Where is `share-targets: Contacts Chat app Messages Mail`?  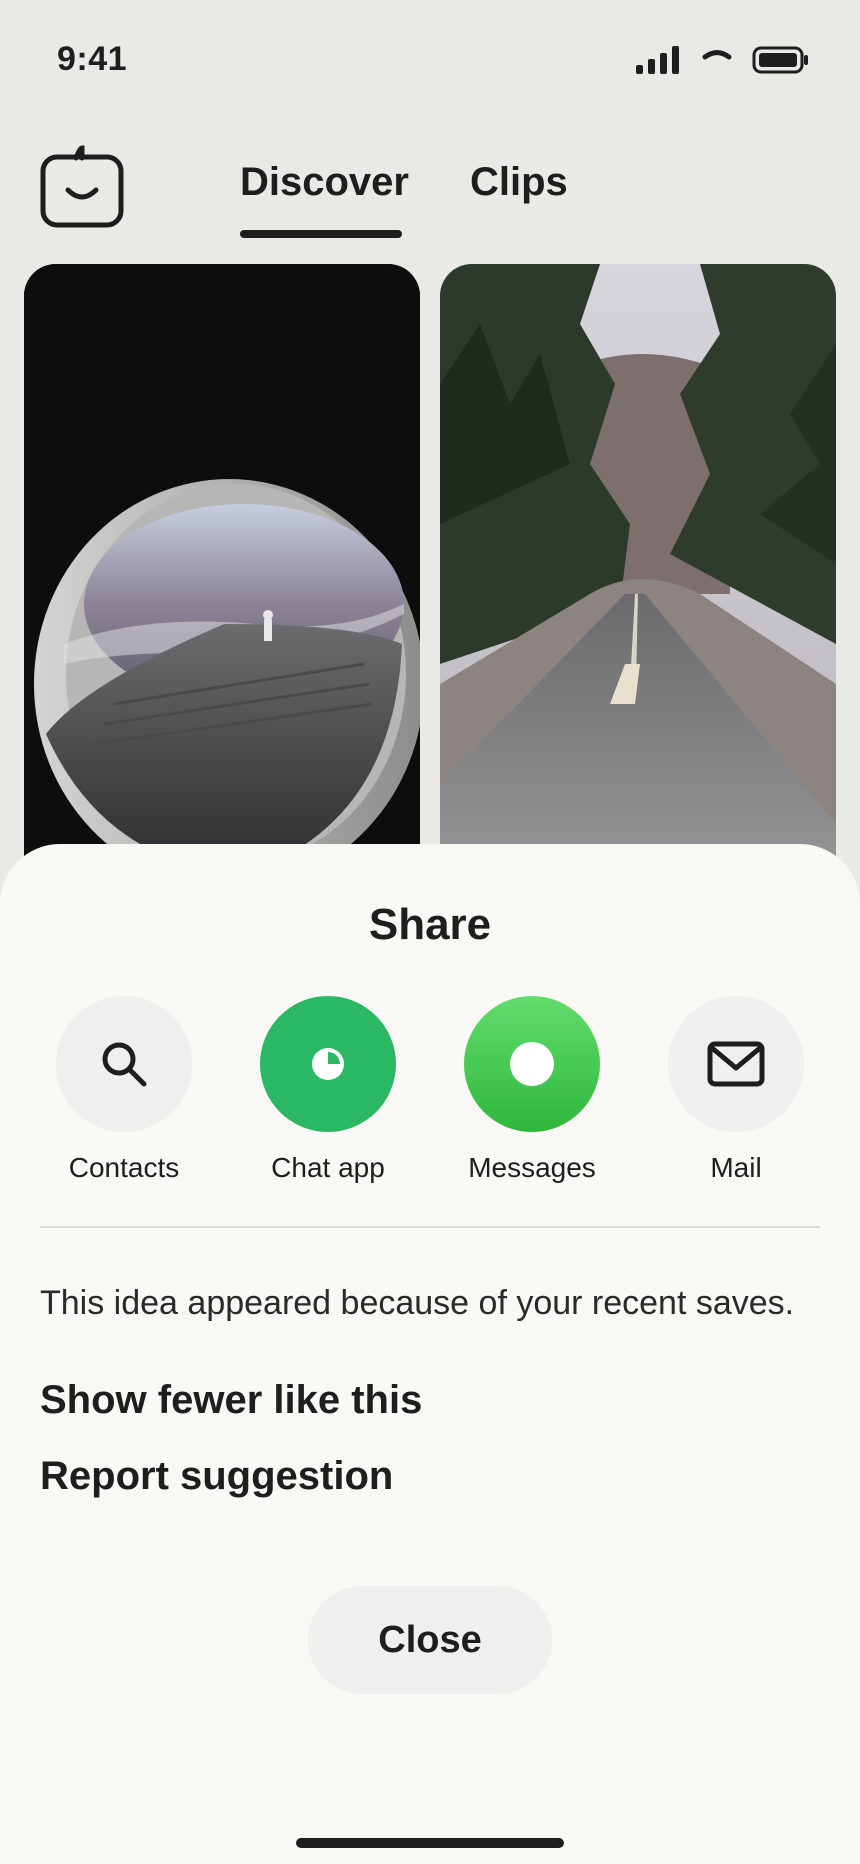 share-targets: Contacts Chat app Messages Mail is located at coordinates (430, 1096).